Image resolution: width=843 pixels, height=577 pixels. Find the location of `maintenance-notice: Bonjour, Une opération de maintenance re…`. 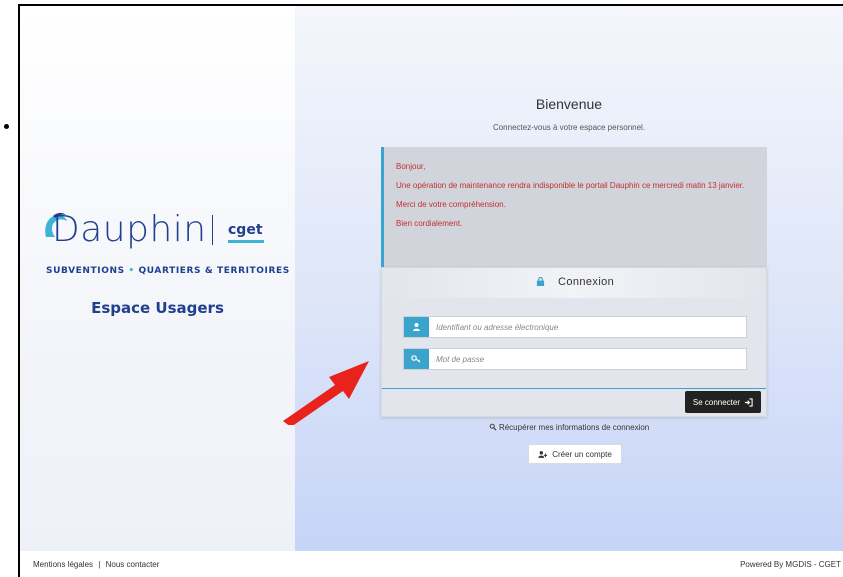

maintenance-notice: Bonjour, Une opération de maintenance re… is located at coordinates (574, 208).